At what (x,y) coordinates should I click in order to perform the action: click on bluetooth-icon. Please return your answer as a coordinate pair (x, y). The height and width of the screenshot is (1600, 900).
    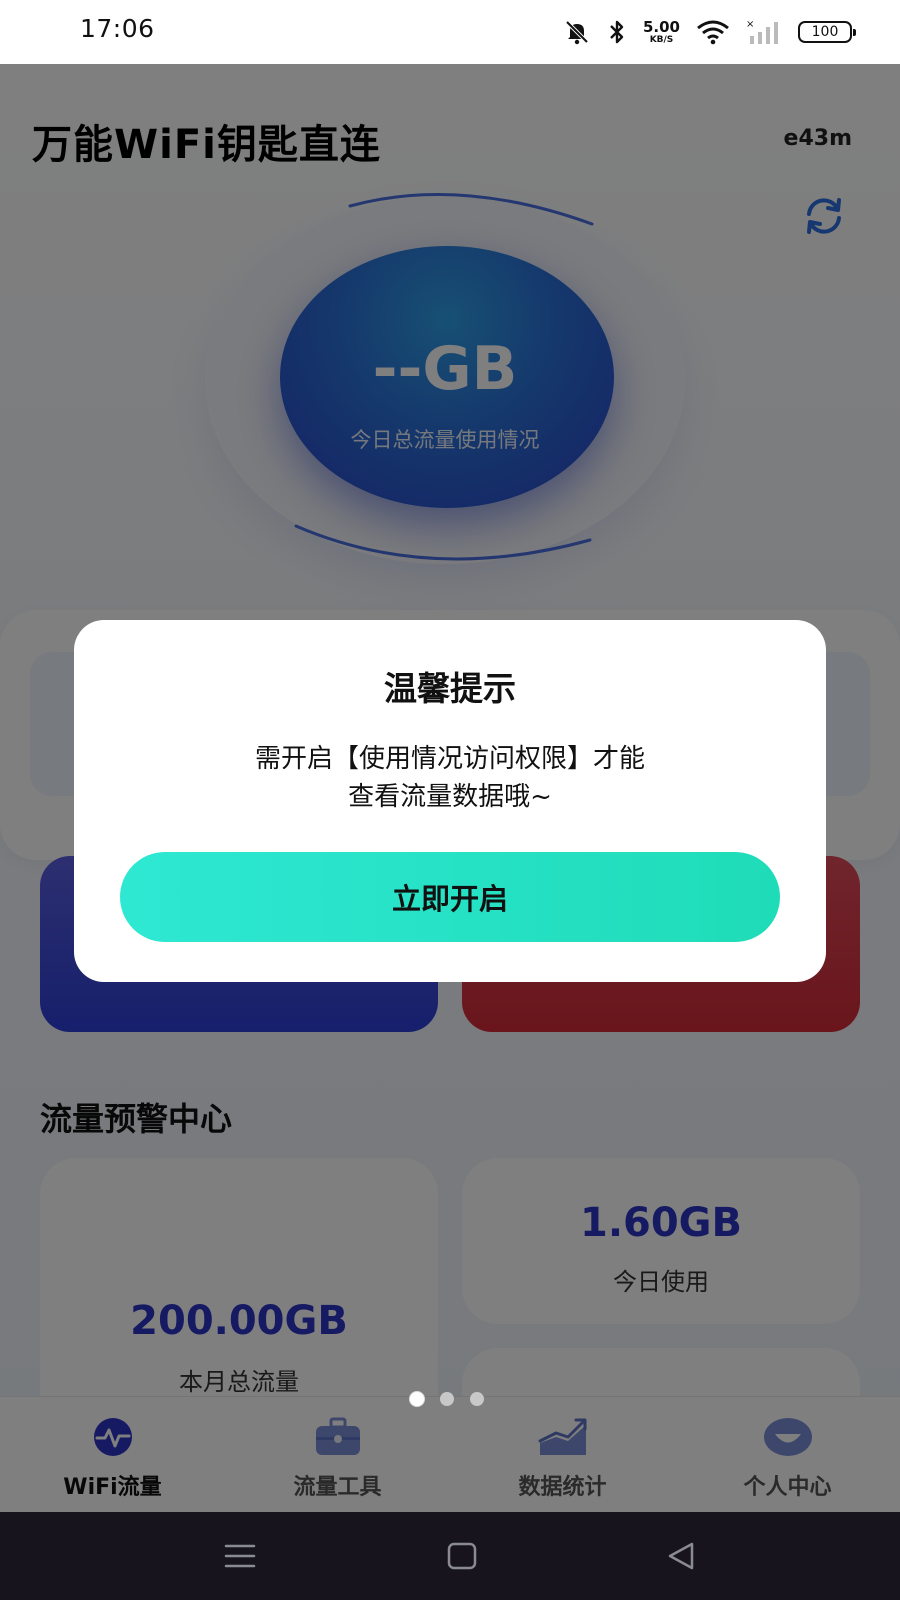
    Looking at the image, I should click on (617, 32).